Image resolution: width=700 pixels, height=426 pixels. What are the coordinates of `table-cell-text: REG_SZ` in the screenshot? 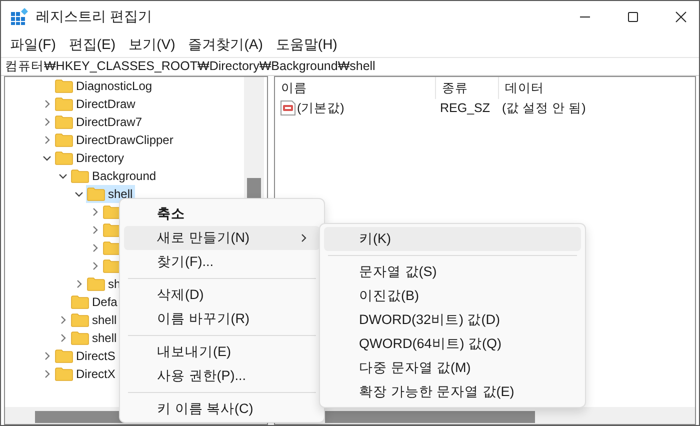 It's located at (465, 108).